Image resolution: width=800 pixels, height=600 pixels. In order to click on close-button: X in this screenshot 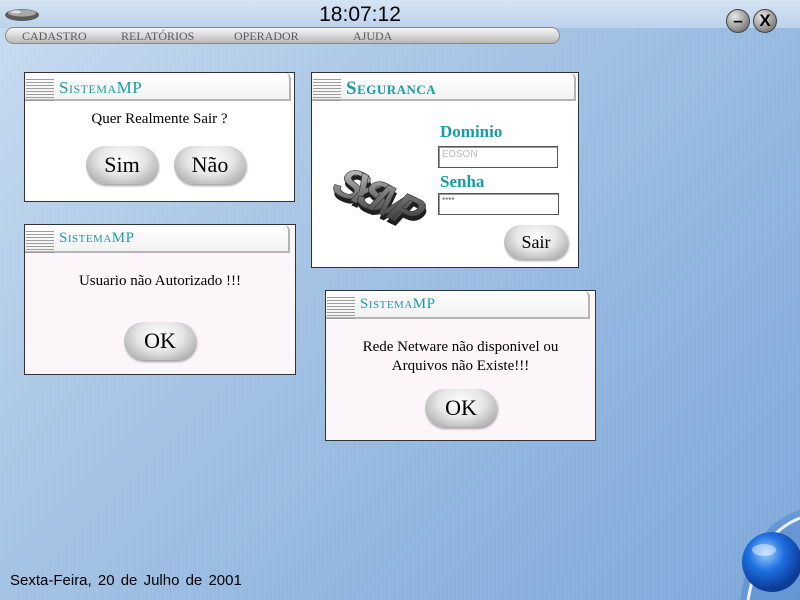, I will do `click(765, 21)`.